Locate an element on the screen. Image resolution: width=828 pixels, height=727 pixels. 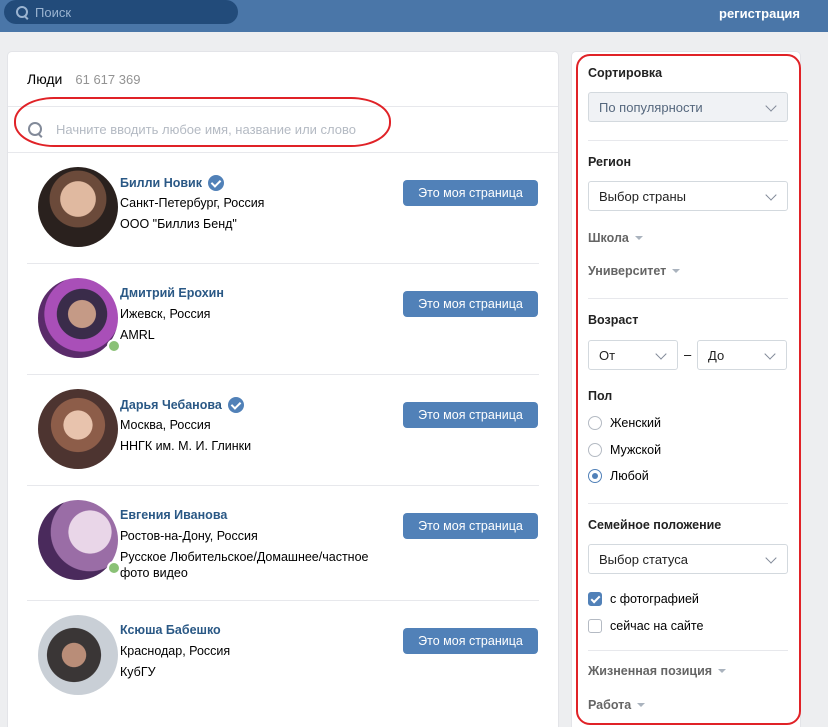
radio-label: Женский is located at coordinates (635, 423).